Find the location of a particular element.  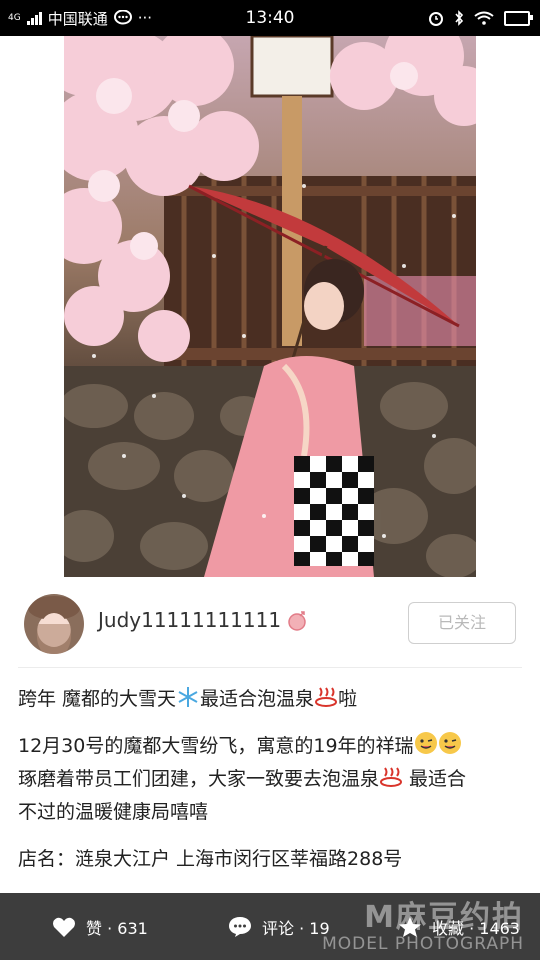

status-bar: 4G 中国联通 ··· 13:40 is located at coordinates (270, 18).